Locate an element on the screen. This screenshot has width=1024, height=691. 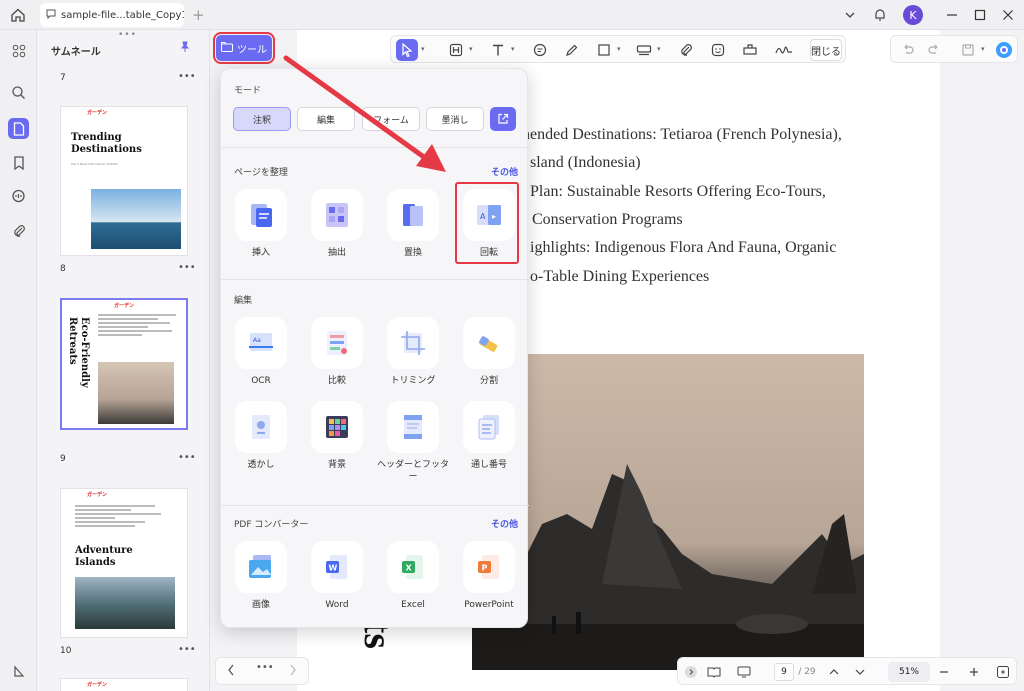
insert-tool: 挿入 is located at coordinates (261, 230).